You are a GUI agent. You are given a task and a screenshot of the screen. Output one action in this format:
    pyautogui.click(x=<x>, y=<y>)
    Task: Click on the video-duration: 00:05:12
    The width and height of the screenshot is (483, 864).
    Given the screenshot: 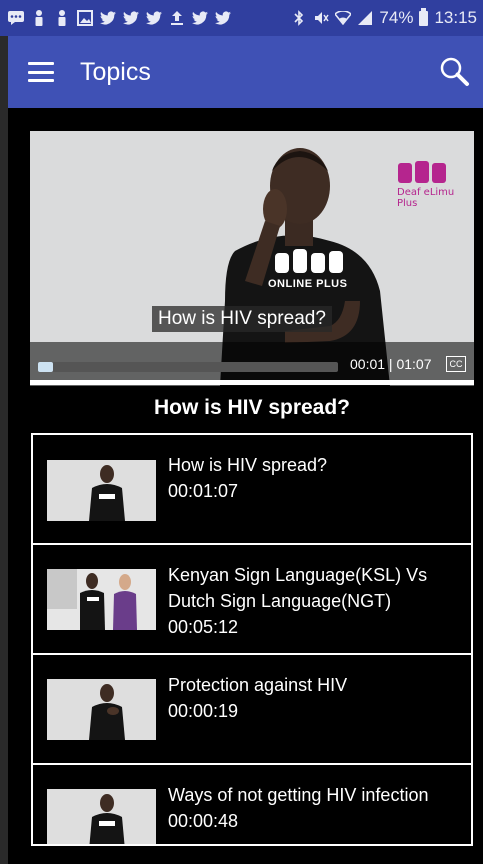 What is the action you would take?
    pyautogui.click(x=203, y=627)
    